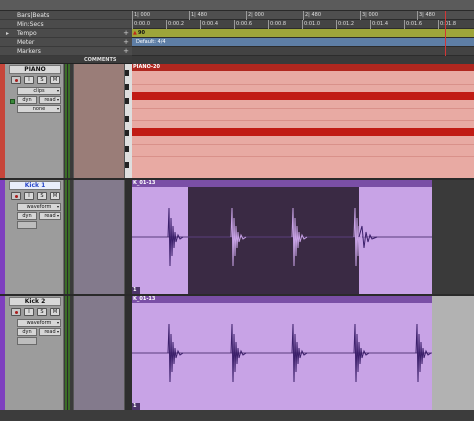 The image size is (474, 421). Describe the element at coordinates (29, 51) in the screenshot. I see `ruler-label: Markers` at that location.